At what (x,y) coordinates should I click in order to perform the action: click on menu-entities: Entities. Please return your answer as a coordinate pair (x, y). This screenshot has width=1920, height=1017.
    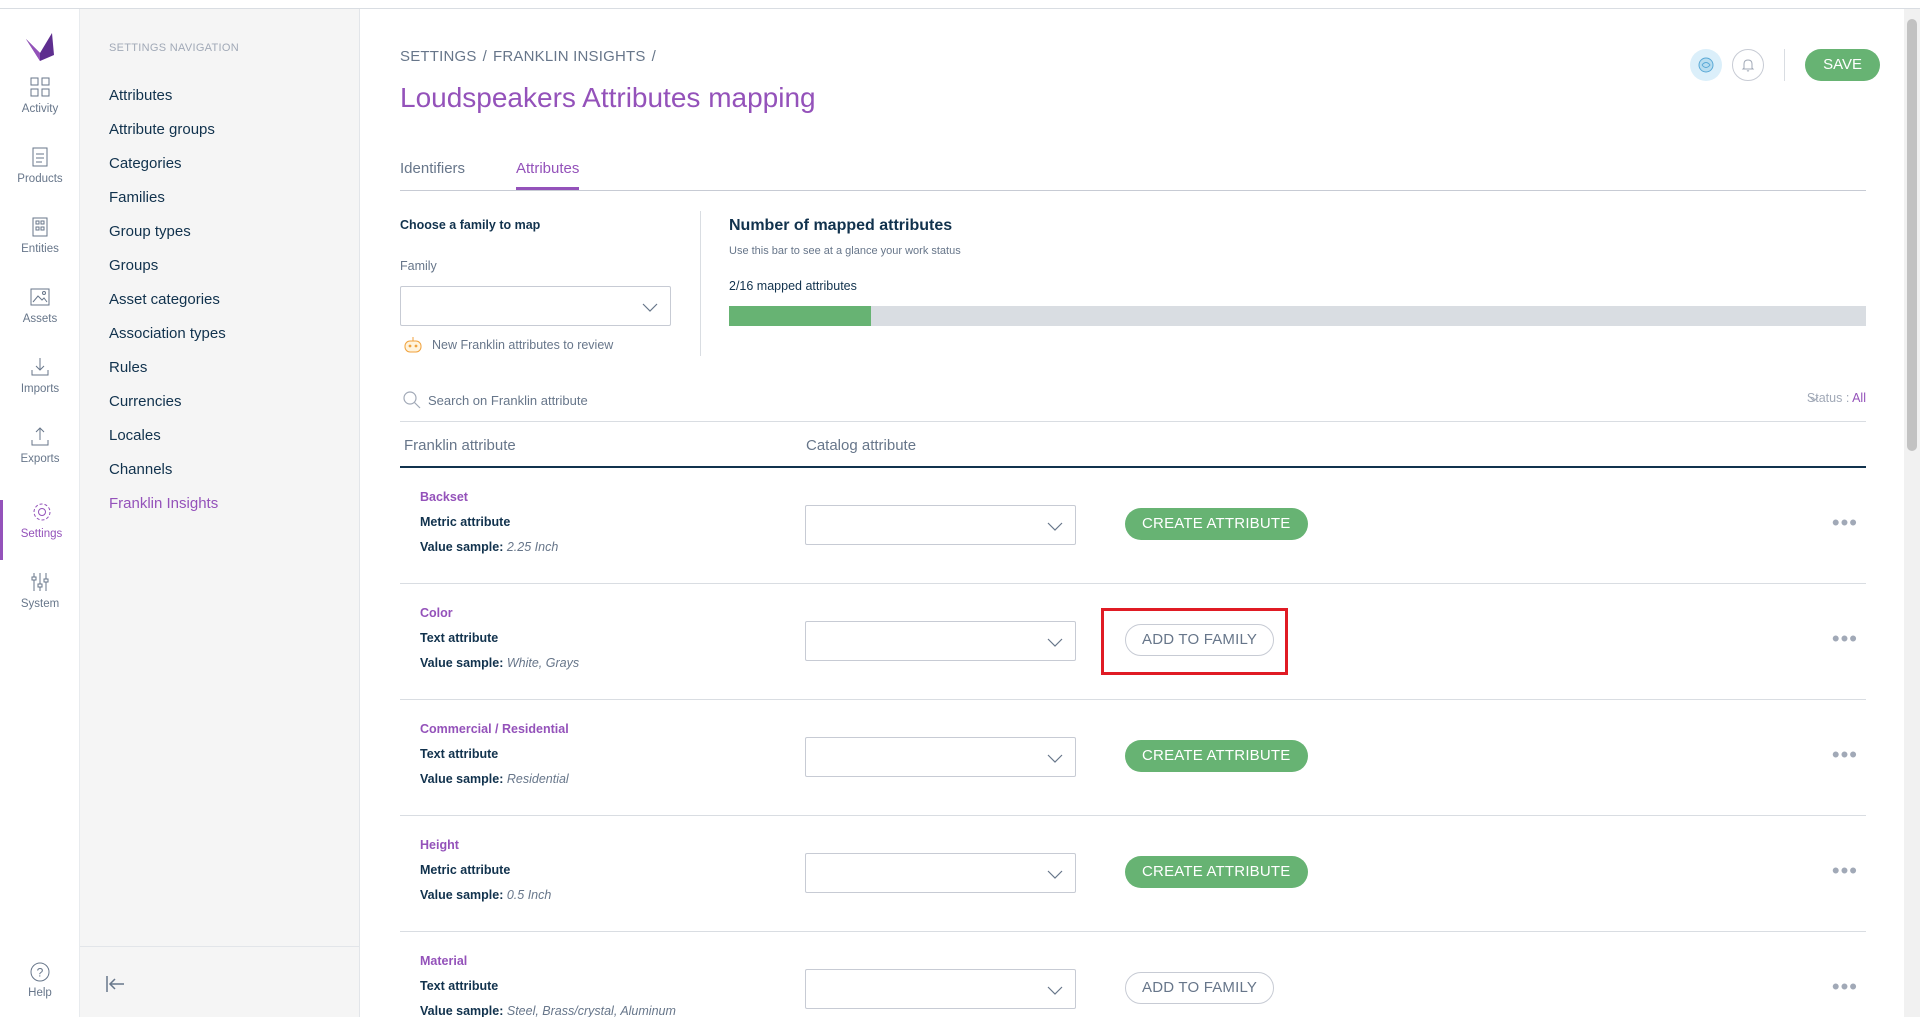
    Looking at the image, I should click on (40, 245).